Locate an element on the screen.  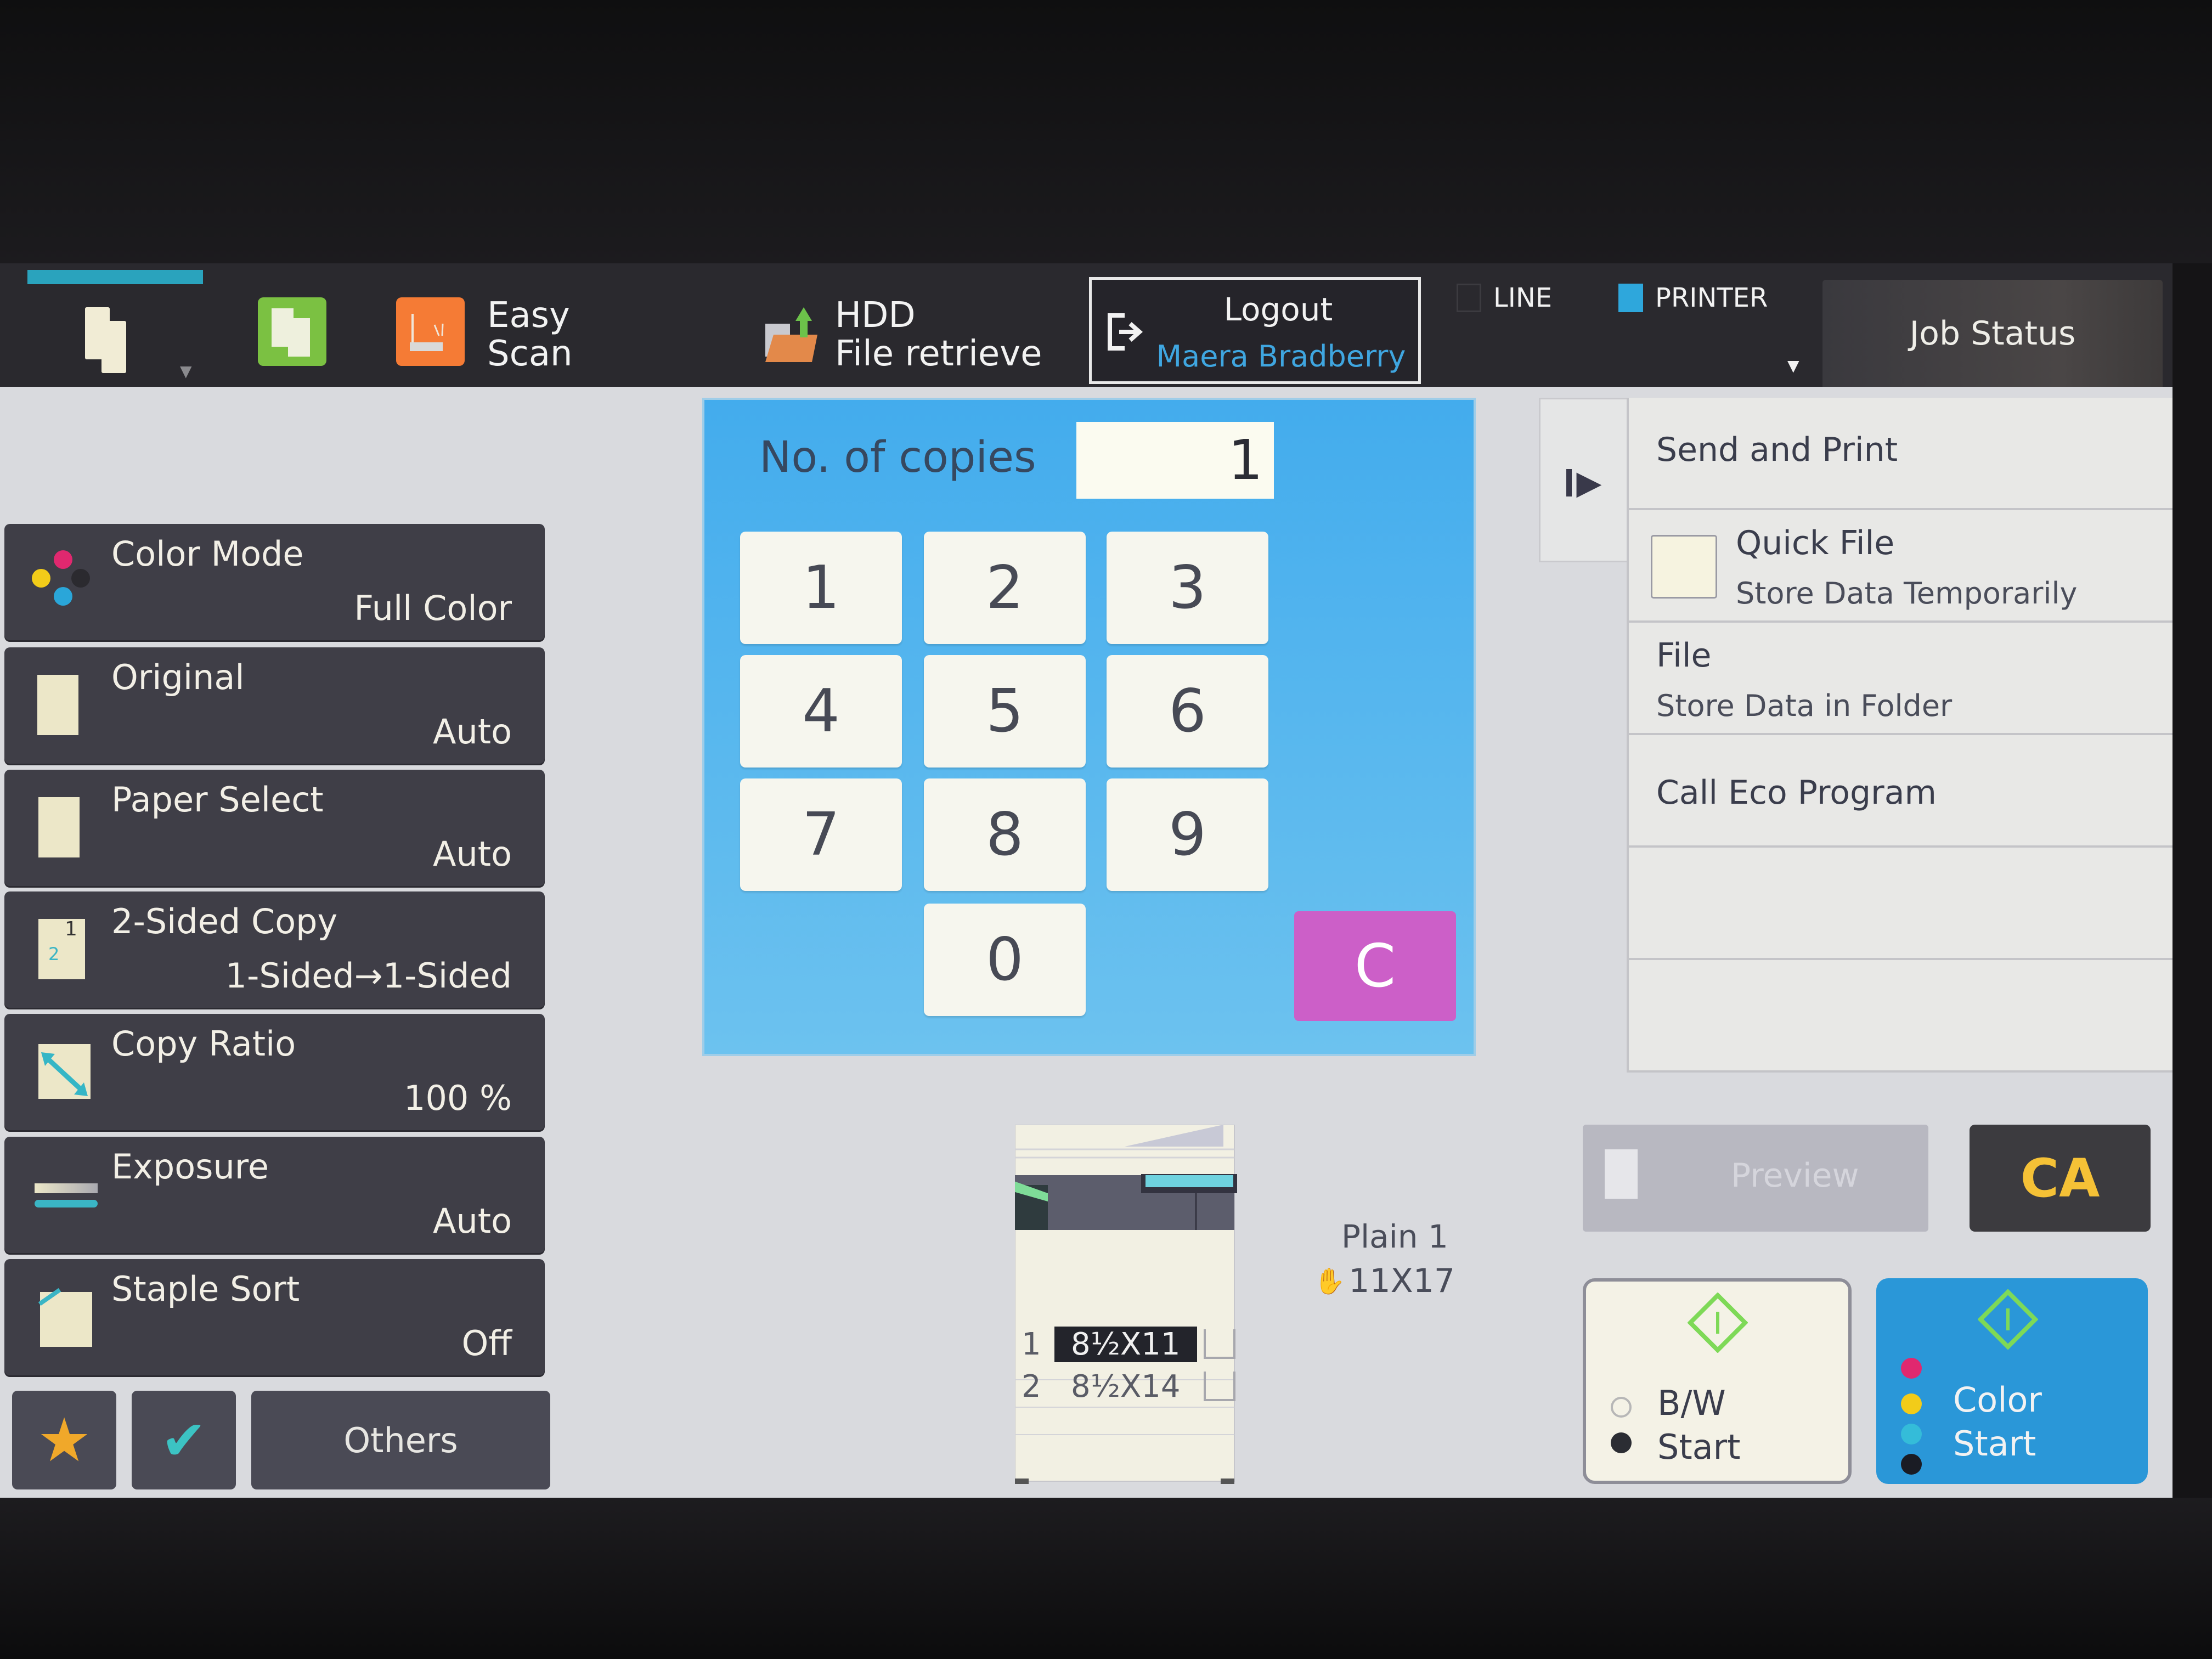
exposure-button: Exposure Auto is located at coordinates (274, 1195).